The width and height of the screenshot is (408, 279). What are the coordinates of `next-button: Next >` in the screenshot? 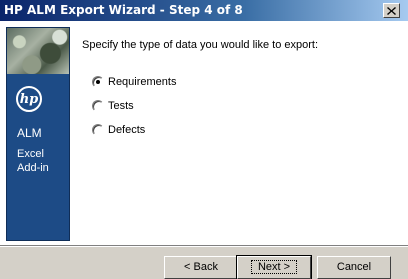 It's located at (274, 267).